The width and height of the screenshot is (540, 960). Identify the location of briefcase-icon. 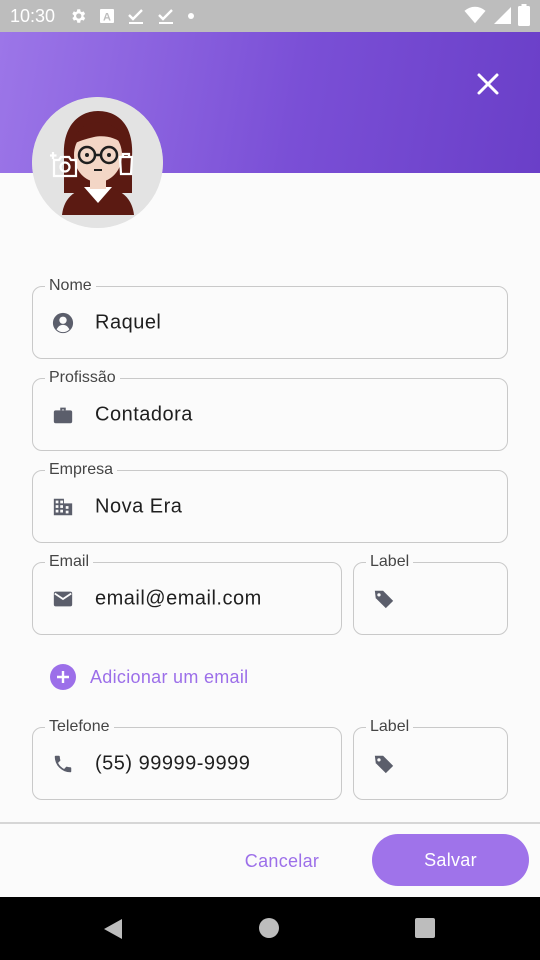
(63, 415).